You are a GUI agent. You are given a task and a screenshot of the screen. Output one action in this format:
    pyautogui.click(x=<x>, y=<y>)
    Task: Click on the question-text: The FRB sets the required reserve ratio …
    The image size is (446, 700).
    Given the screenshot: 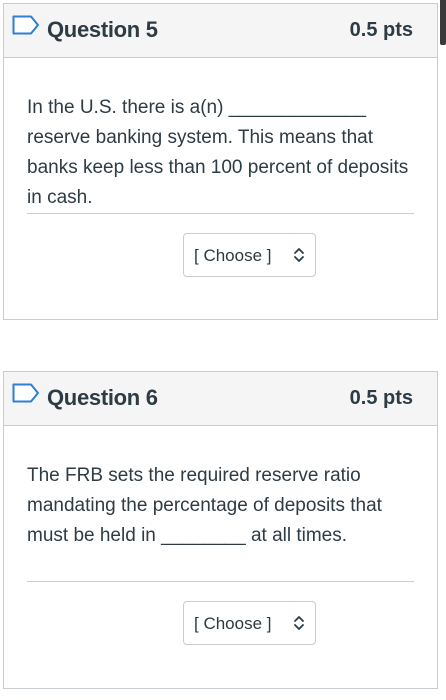 What is the action you would take?
    pyautogui.click(x=204, y=505)
    